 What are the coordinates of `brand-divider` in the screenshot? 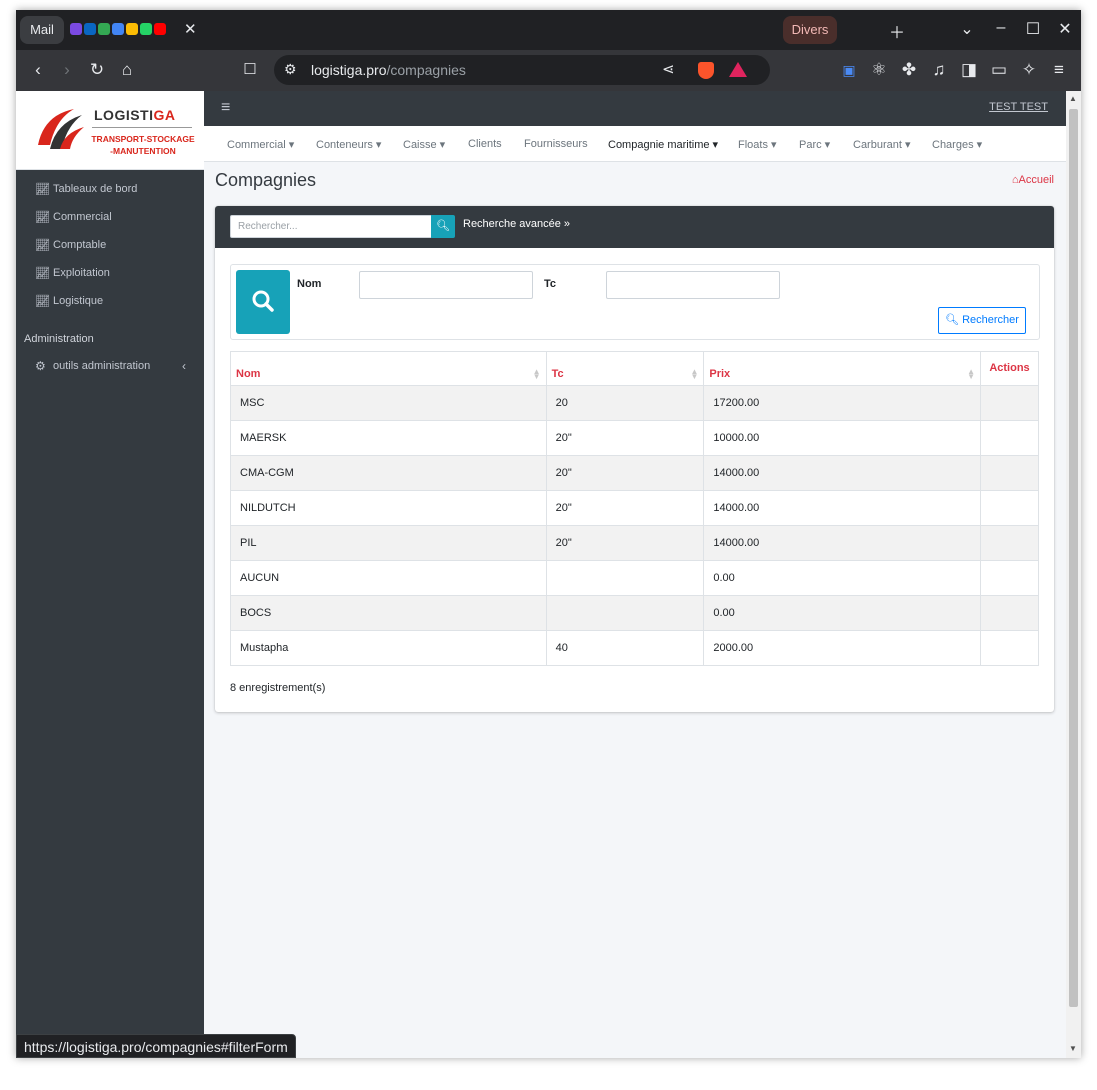 It's located at (142, 127).